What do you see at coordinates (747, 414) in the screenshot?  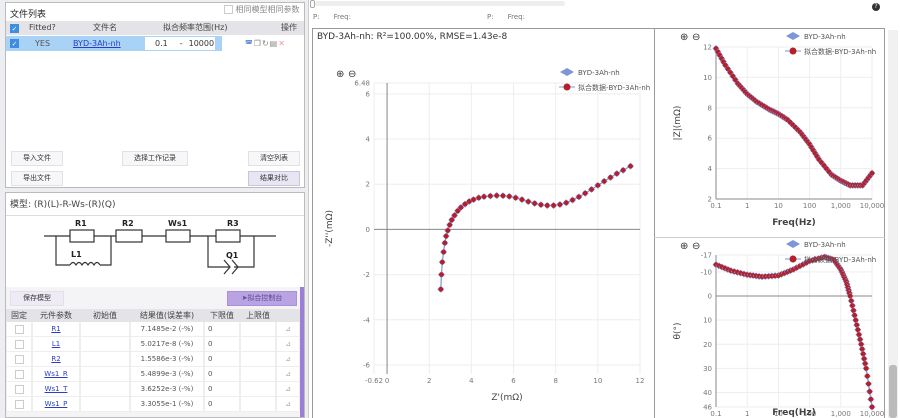 I see `x-tick-label: 1` at bounding box center [747, 414].